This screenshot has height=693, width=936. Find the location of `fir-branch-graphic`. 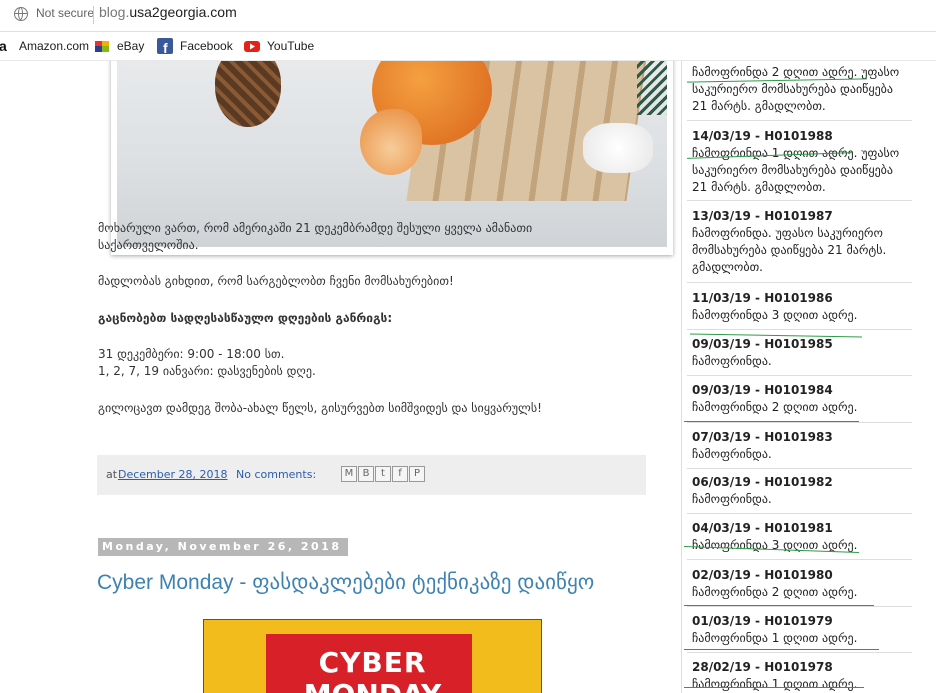

fir-branch-graphic is located at coordinates (652, 88).